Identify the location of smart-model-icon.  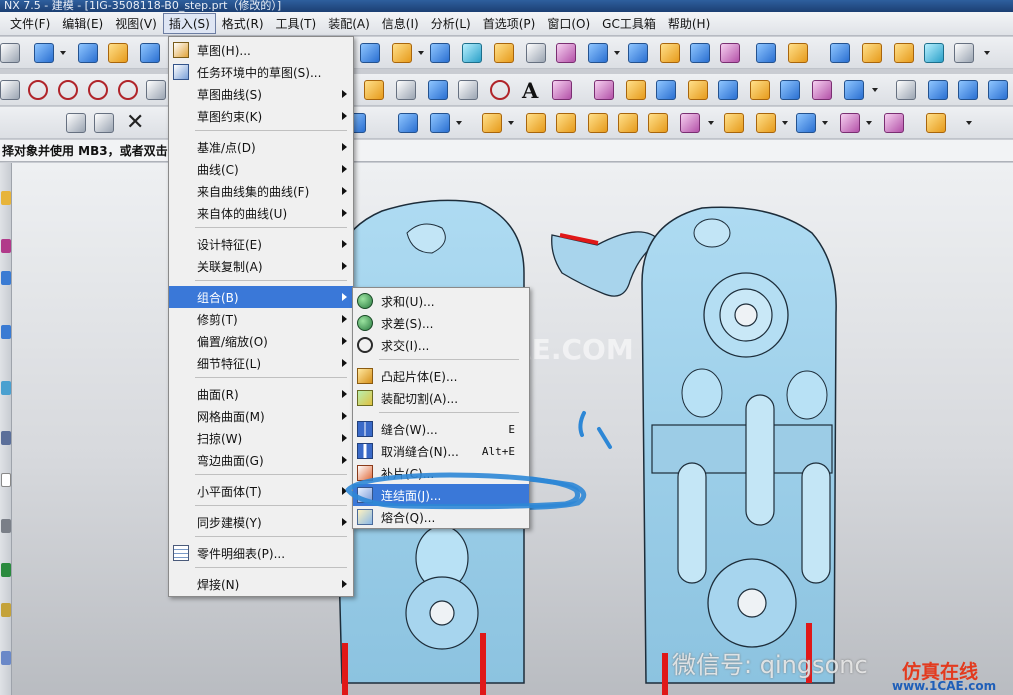
(894, 123).